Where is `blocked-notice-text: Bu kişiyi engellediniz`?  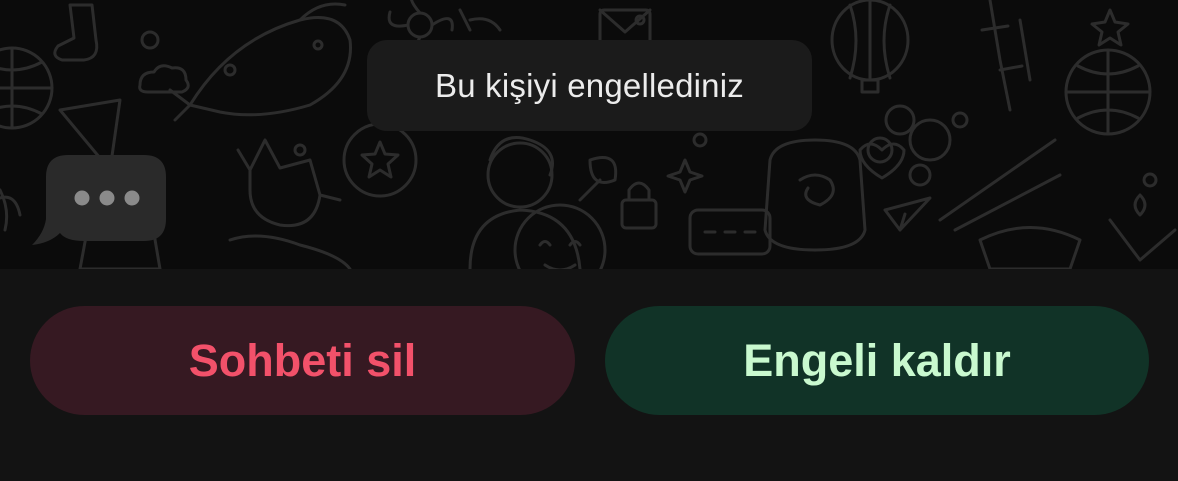 blocked-notice-text: Bu kişiyi engellediniz is located at coordinates (589, 85).